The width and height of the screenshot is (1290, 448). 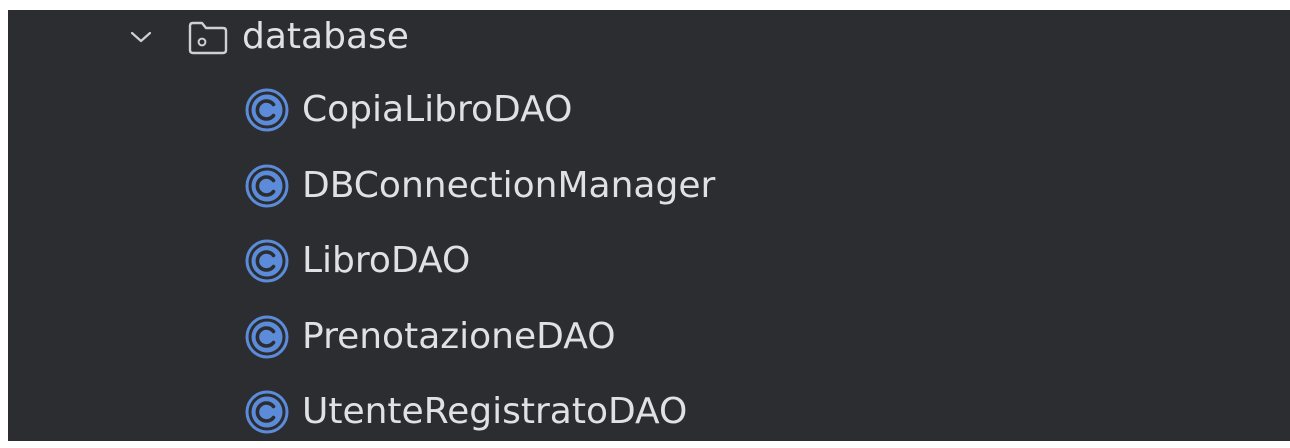 What do you see at coordinates (509, 185) in the screenshot?
I see `class-label: DBConnectionManager` at bounding box center [509, 185].